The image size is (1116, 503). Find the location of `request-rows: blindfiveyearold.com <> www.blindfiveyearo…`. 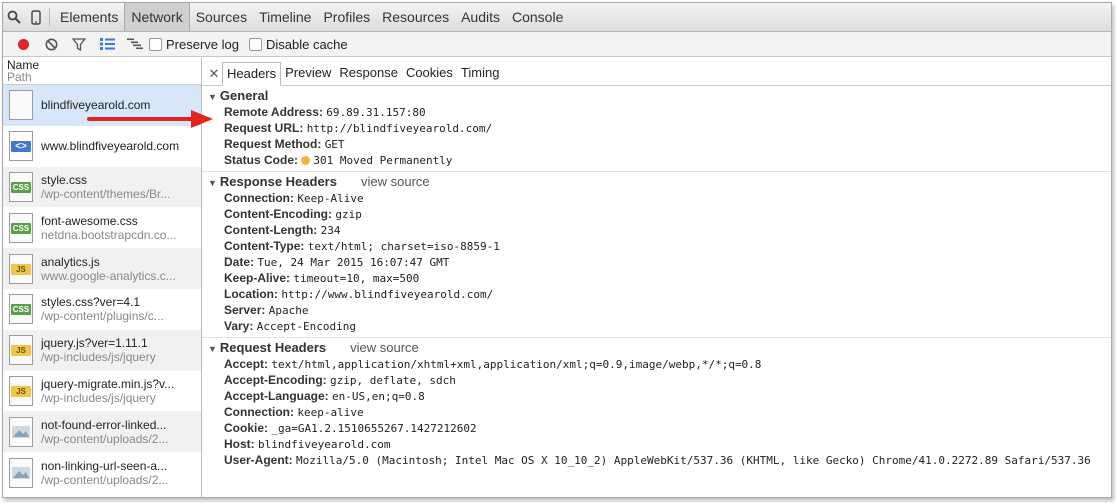

request-rows: blindfiveyearold.com <> www.blindfiveyearo… is located at coordinates (102, 289).